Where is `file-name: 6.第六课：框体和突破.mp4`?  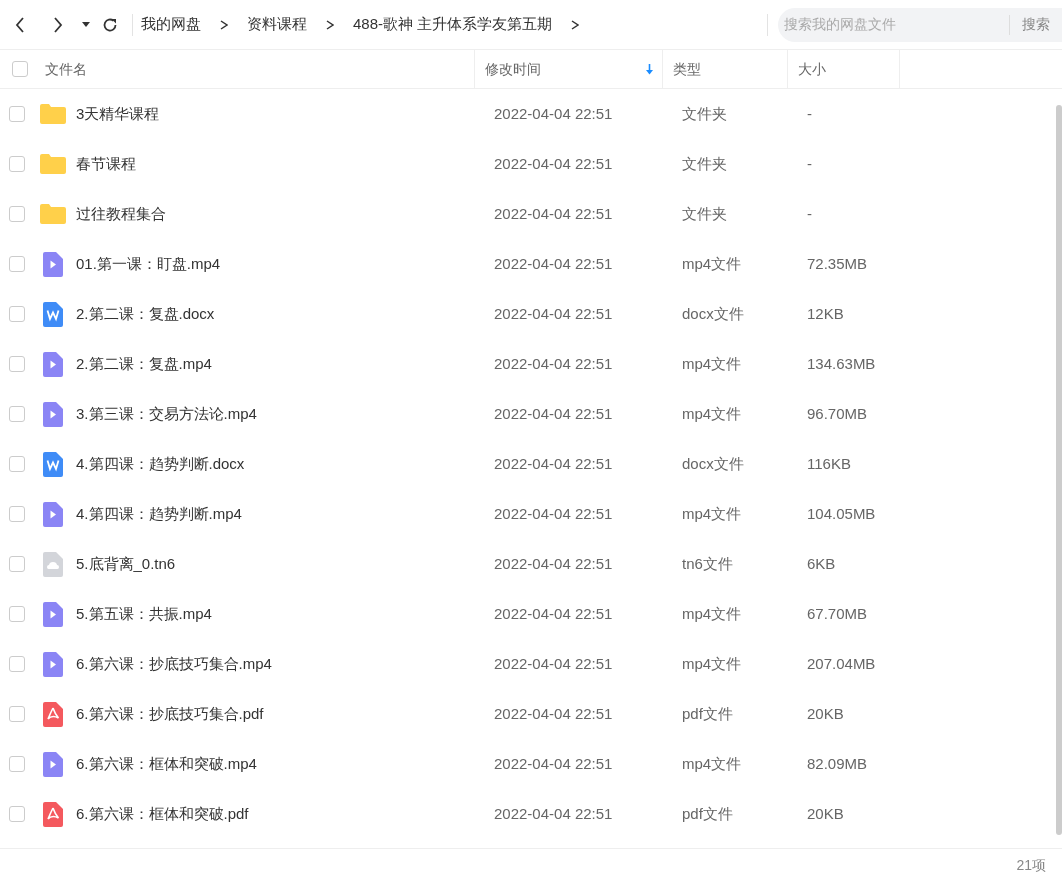
file-name: 6.第六课：框体和突破.mp4 is located at coordinates (166, 763).